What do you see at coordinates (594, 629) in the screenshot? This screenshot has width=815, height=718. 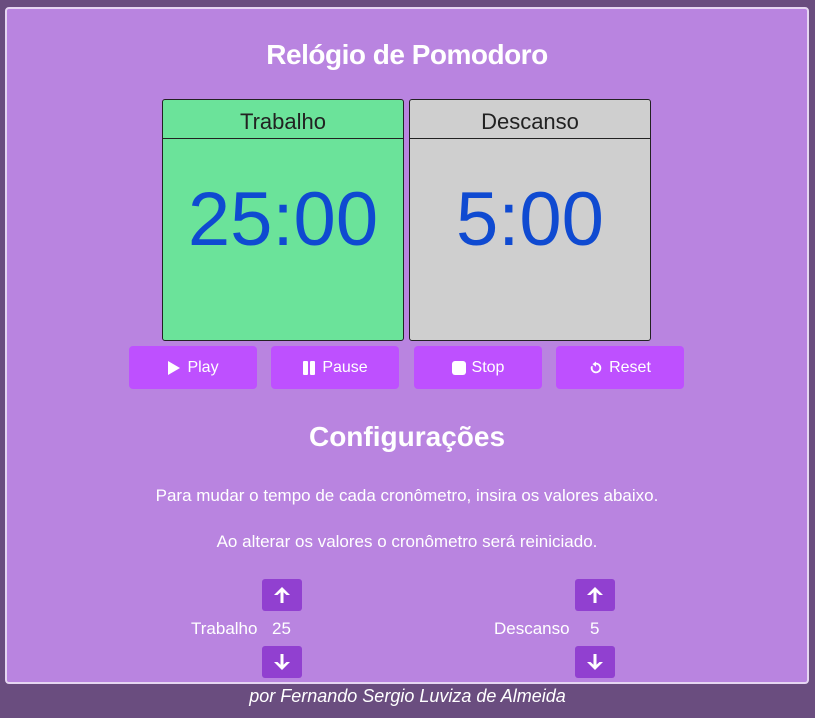 I see `rest-setting-value: 5` at bounding box center [594, 629].